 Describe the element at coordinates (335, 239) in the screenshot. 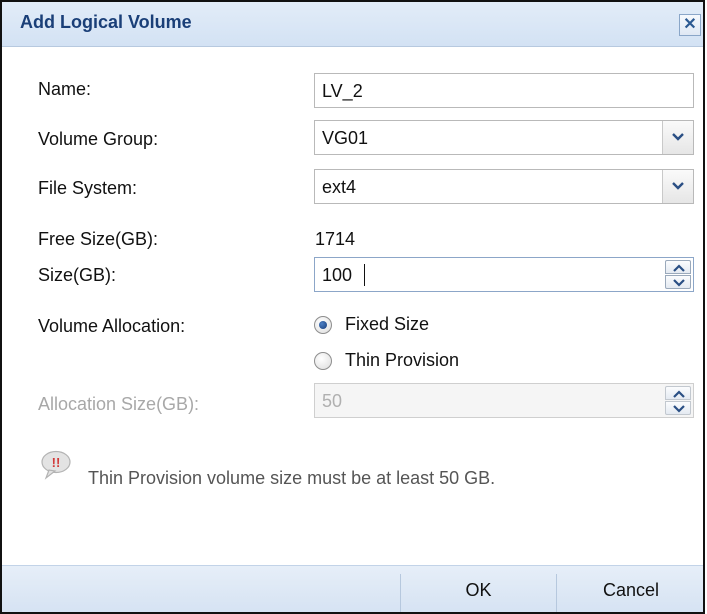

I see `free-size-value: 1714` at that location.